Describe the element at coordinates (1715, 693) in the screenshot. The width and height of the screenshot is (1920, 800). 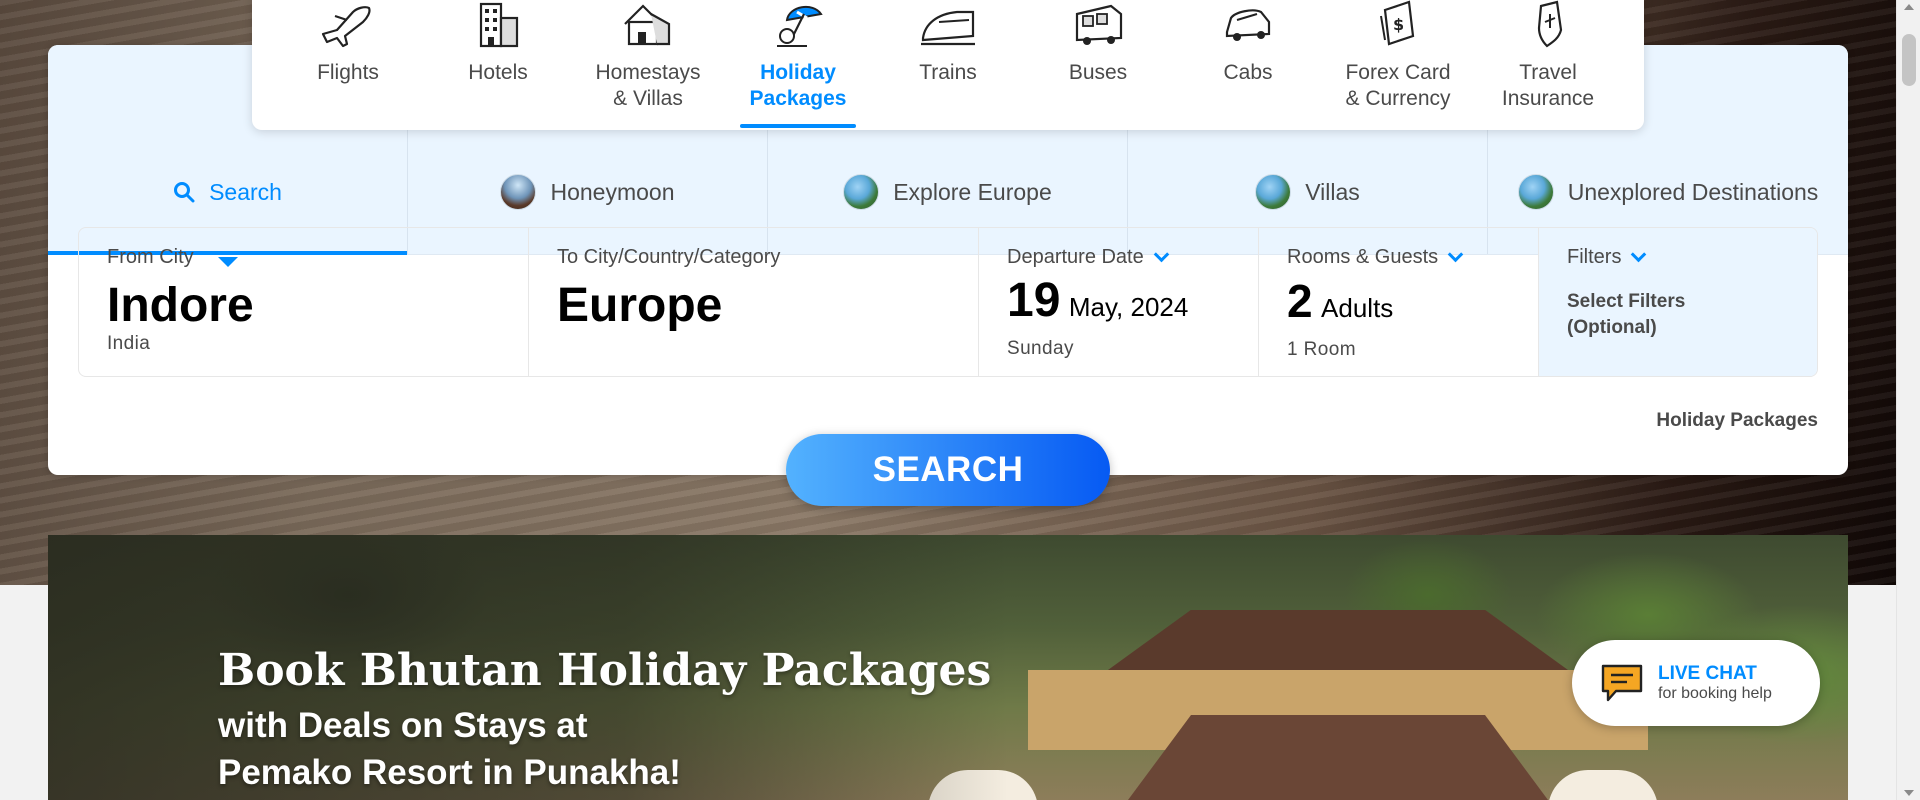
I see `live-chat-subtitle: for booking help` at that location.